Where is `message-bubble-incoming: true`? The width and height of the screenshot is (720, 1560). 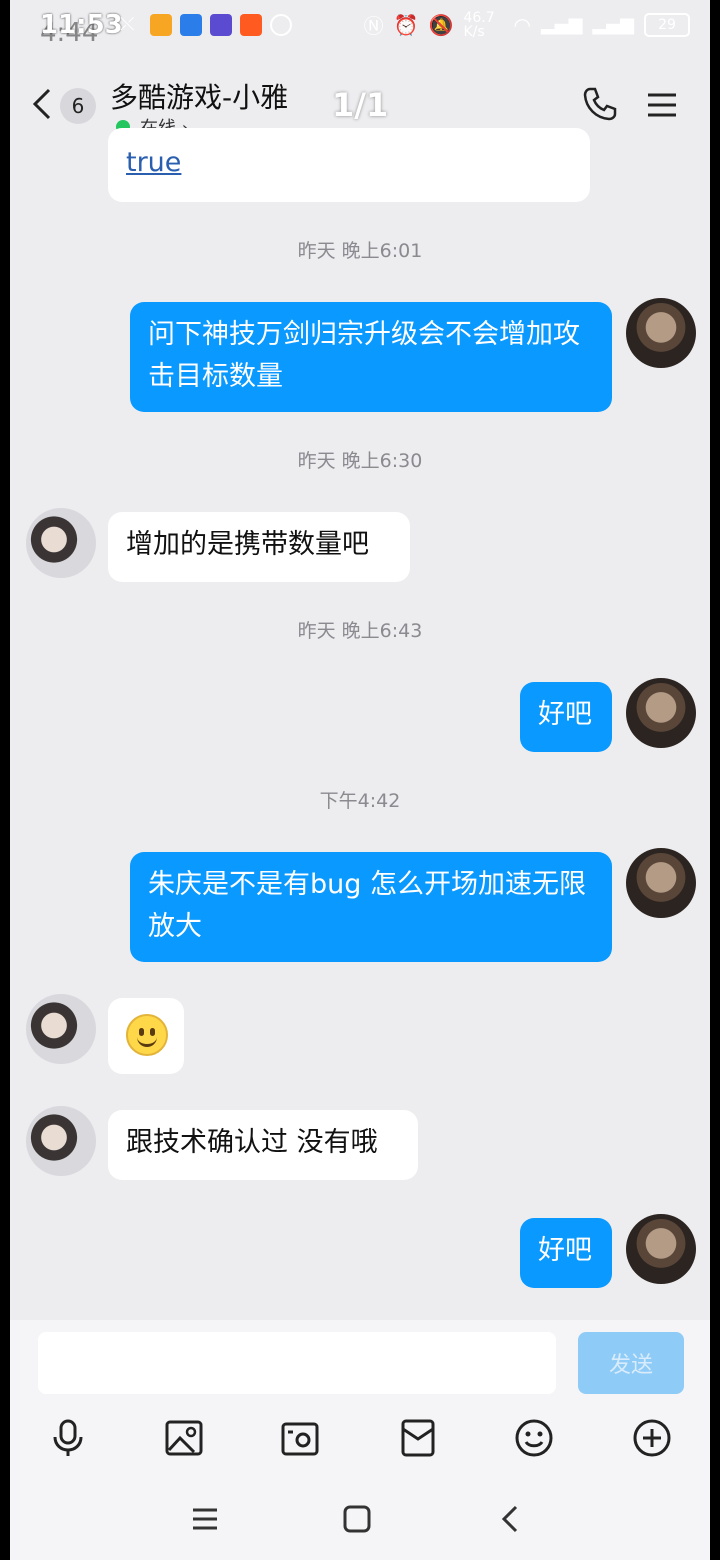
message-bubble-incoming: true is located at coordinates (349, 165).